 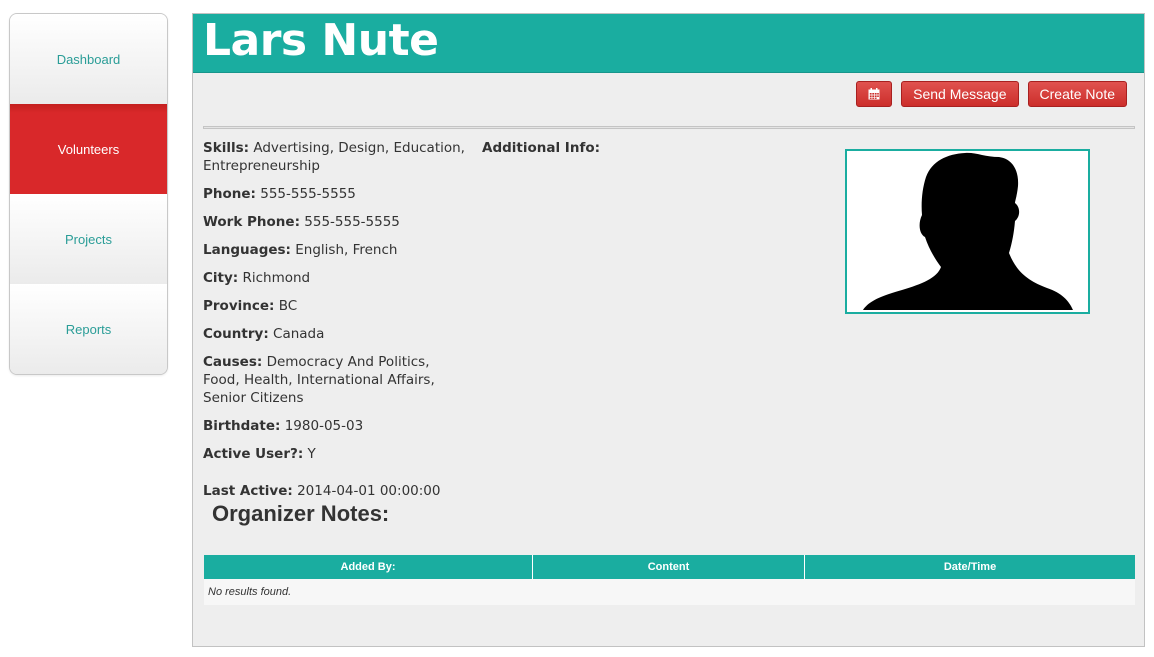 I want to click on field-birthdate: Birthdate: 1980-05-03, so click(x=283, y=426).